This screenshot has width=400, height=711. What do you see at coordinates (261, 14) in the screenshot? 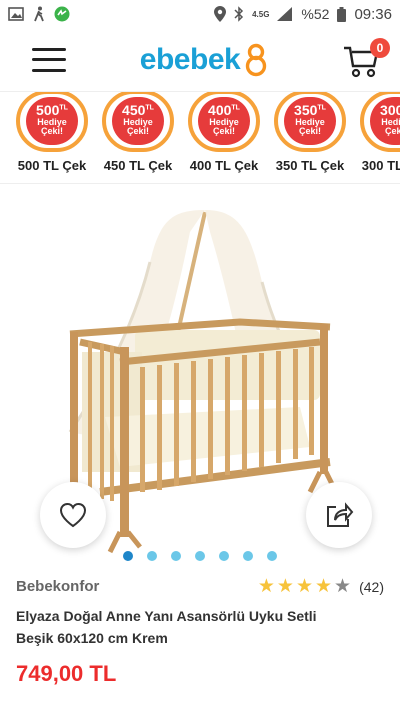
I see `network-type: 4.5G` at bounding box center [261, 14].